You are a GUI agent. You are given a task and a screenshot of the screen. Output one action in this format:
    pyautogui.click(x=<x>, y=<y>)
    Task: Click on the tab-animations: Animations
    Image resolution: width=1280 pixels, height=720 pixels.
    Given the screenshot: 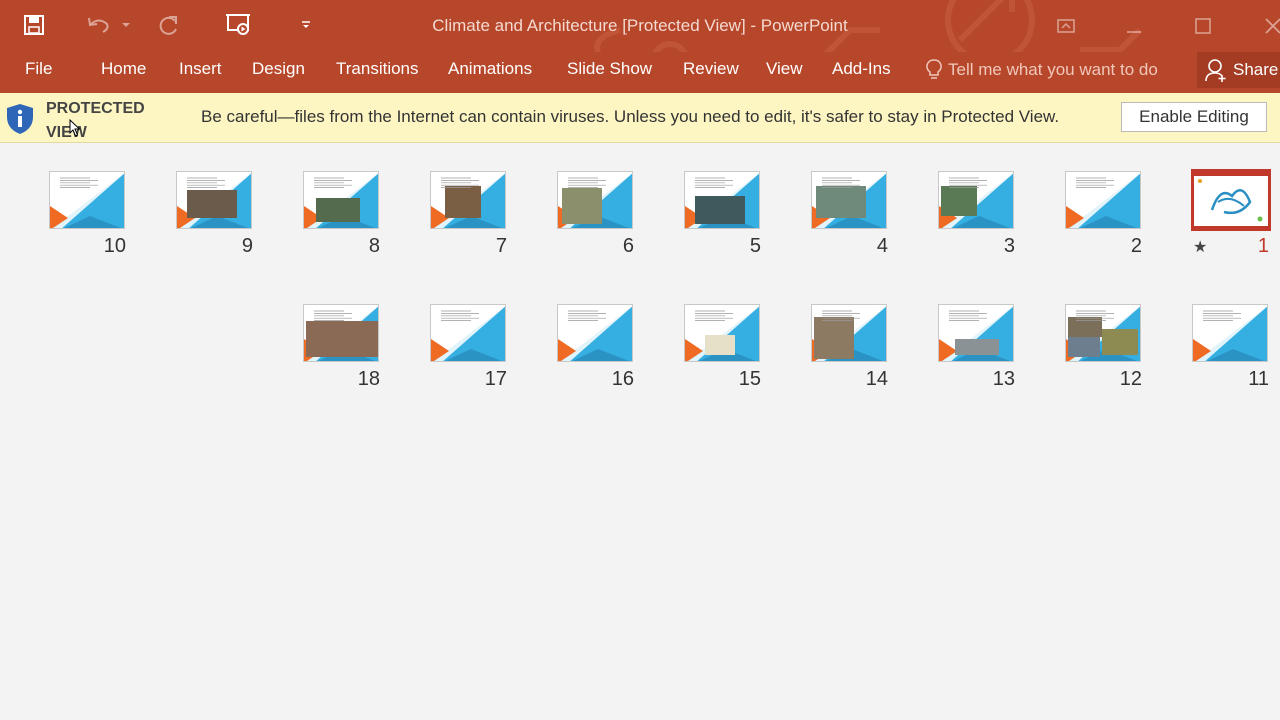 What is the action you would take?
    pyautogui.click(x=490, y=69)
    